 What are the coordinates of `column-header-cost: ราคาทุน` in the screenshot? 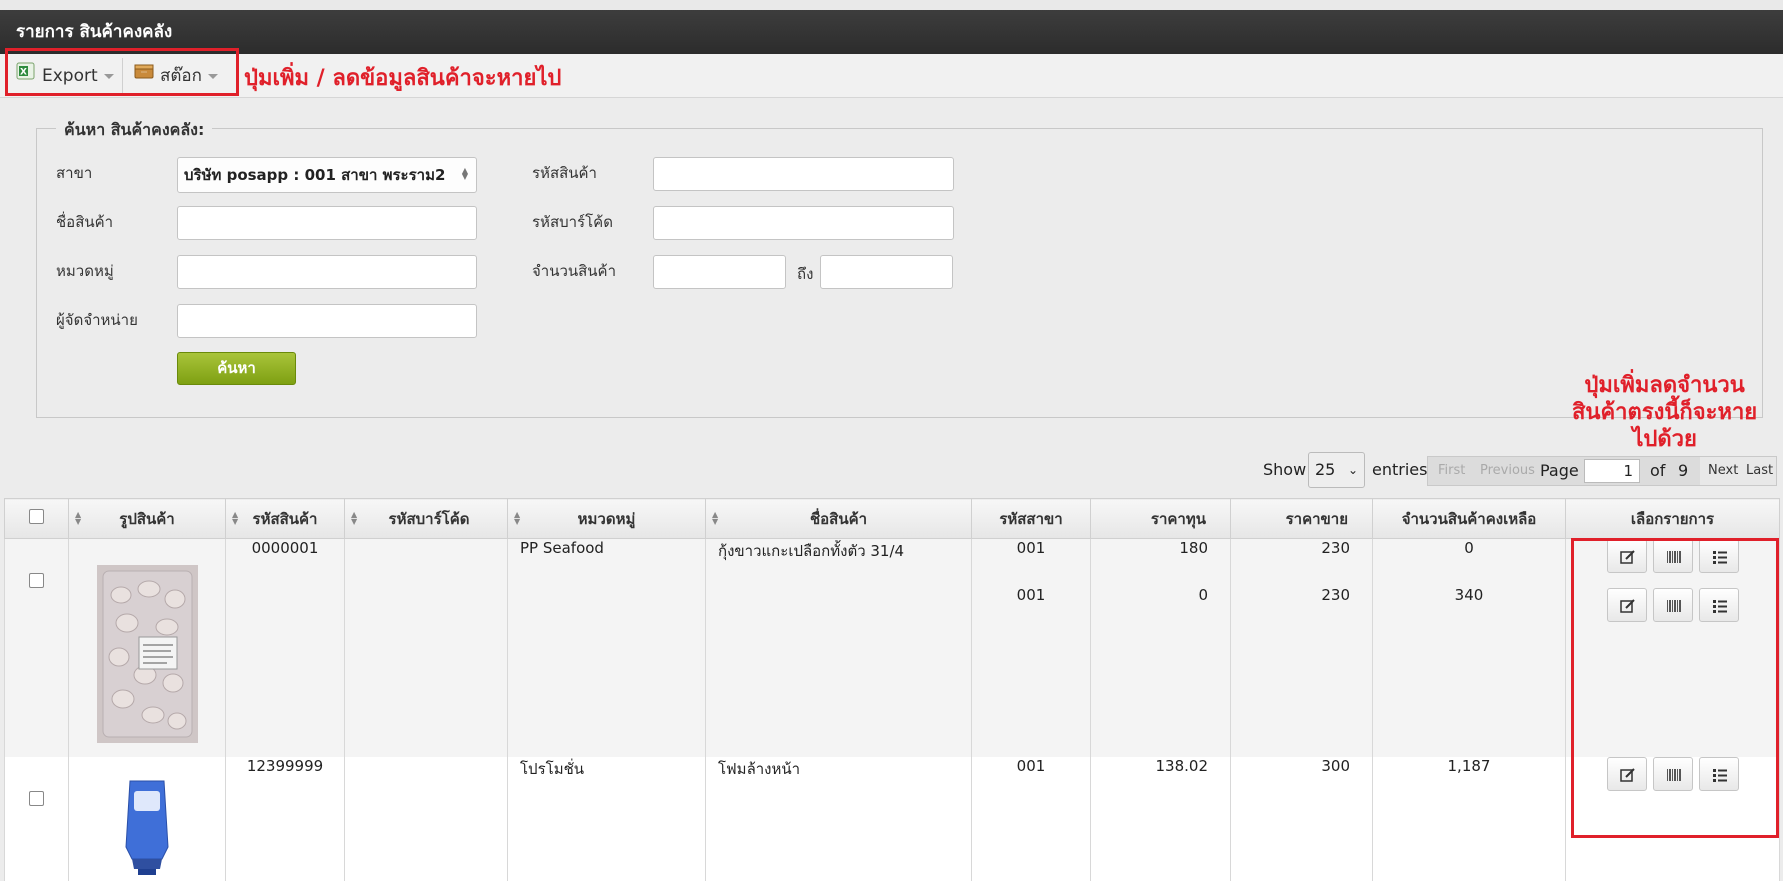 It's located at (1160, 518).